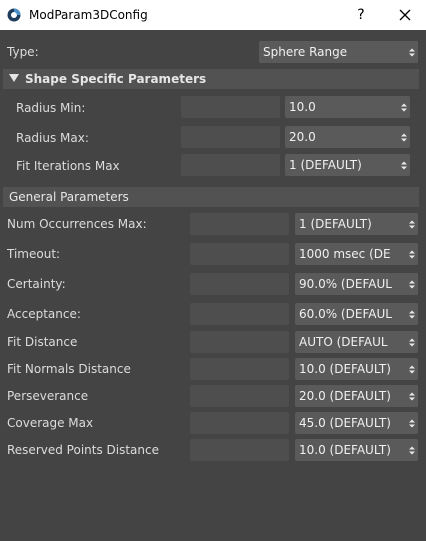 Image resolution: width=426 pixels, height=541 pixels. I want to click on timeout-value: 1000 msec (DE, so click(345, 254).